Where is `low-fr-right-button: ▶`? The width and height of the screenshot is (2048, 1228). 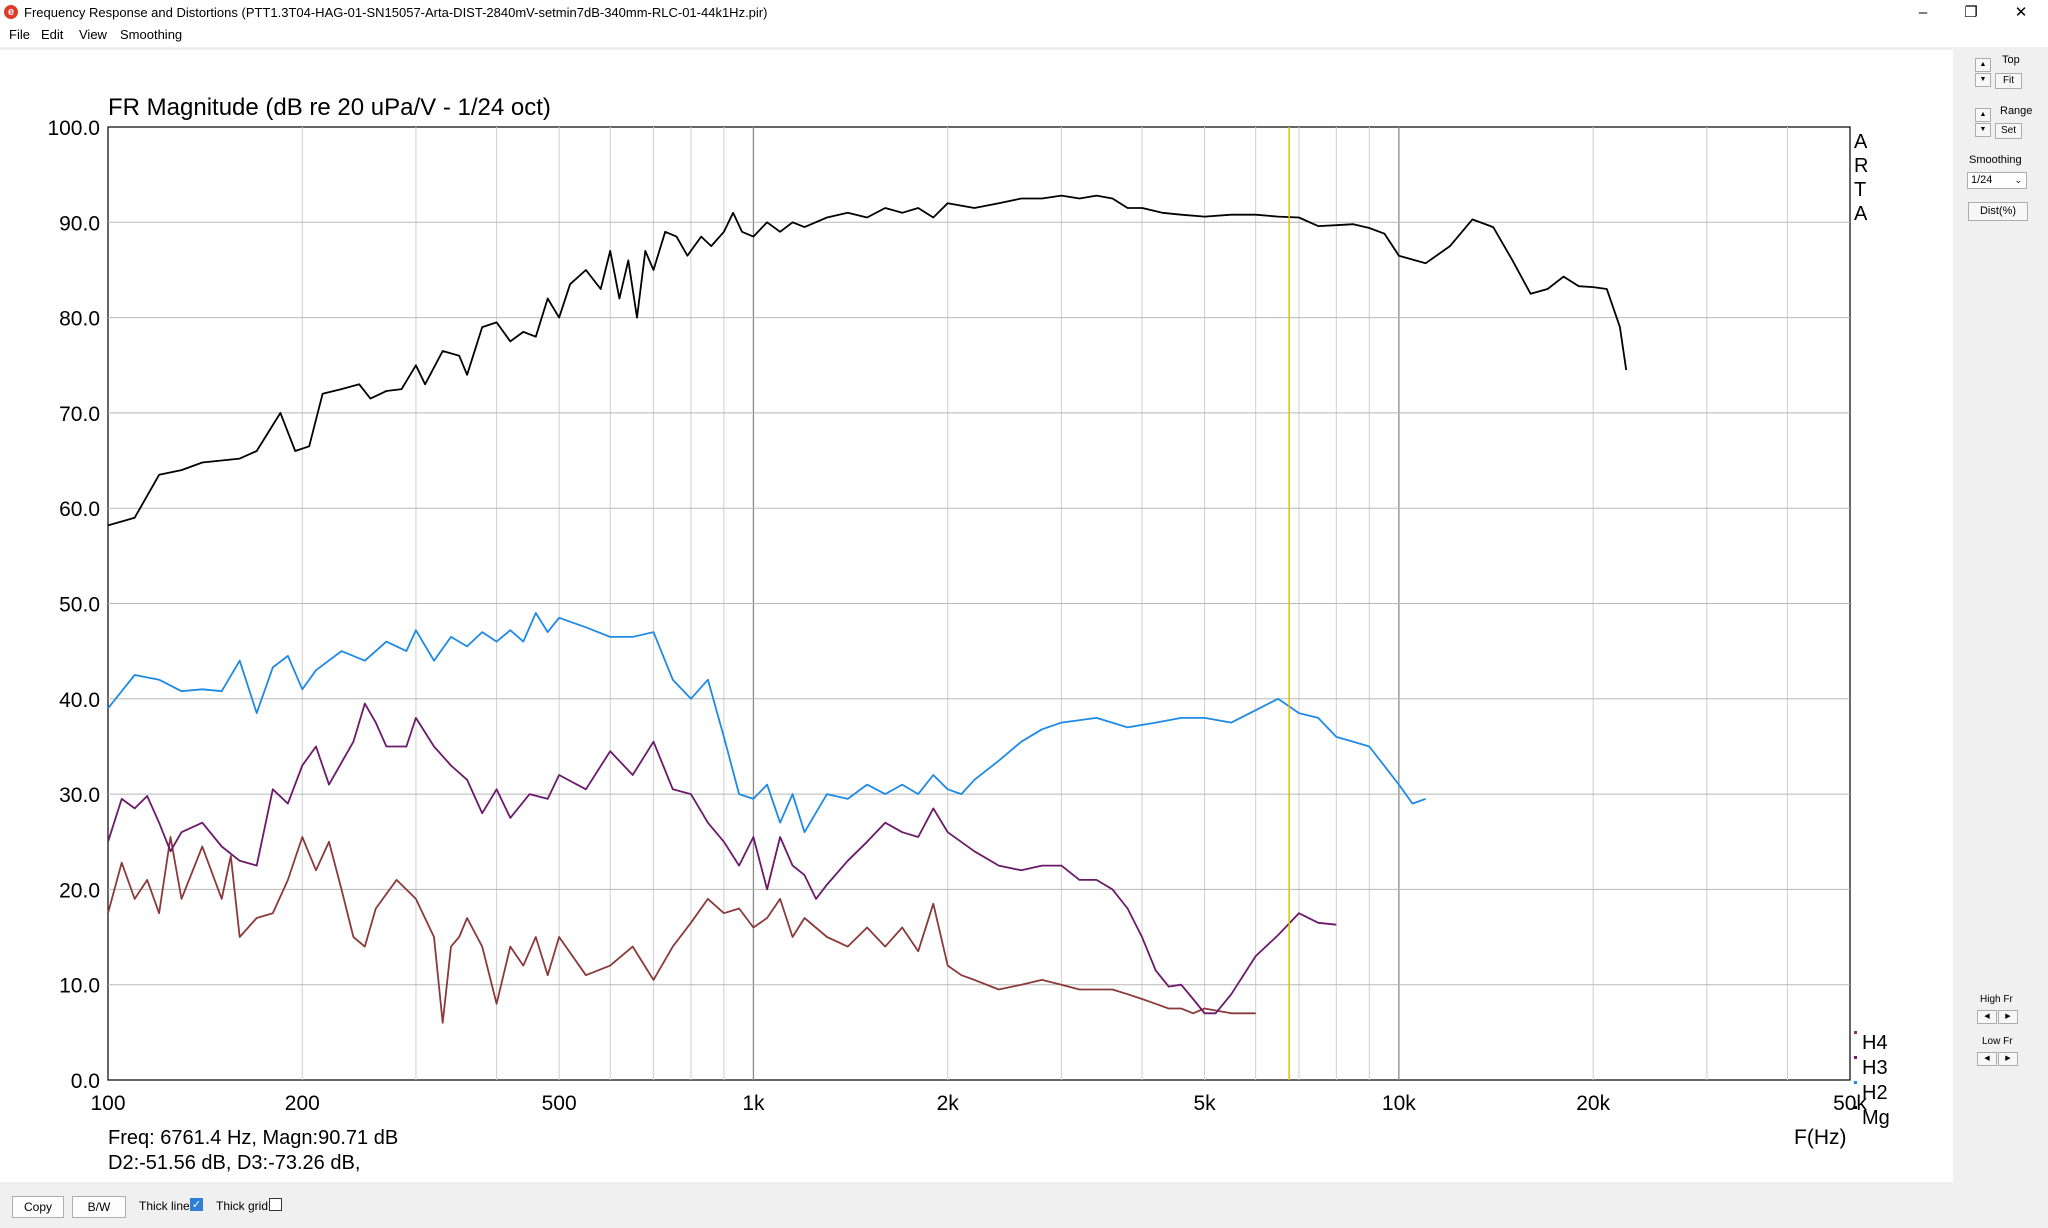 low-fr-right-button: ▶ is located at coordinates (2008, 1059).